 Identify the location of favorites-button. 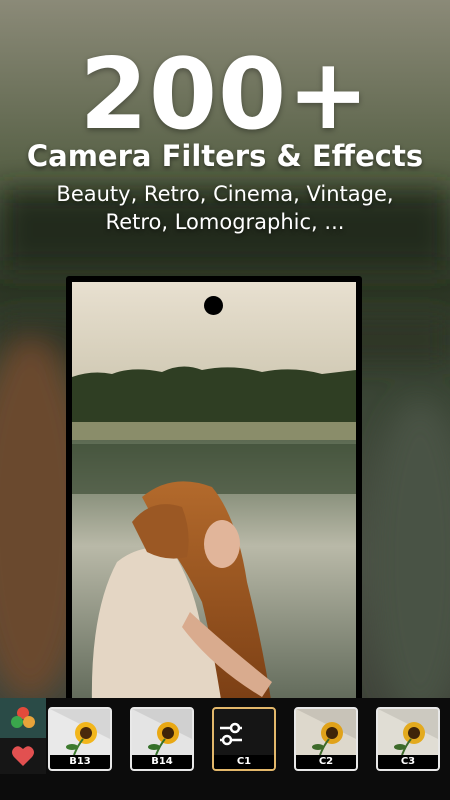
(23, 756).